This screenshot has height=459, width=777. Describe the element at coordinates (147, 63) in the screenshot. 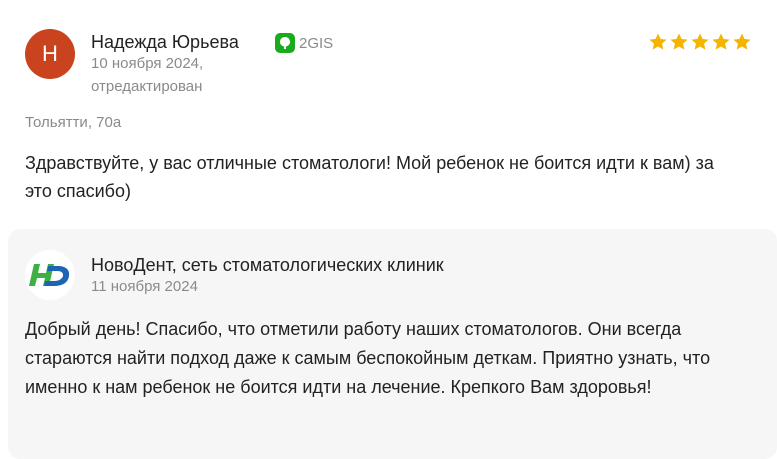

I see `review-date: 10 ноября 2024,` at that location.